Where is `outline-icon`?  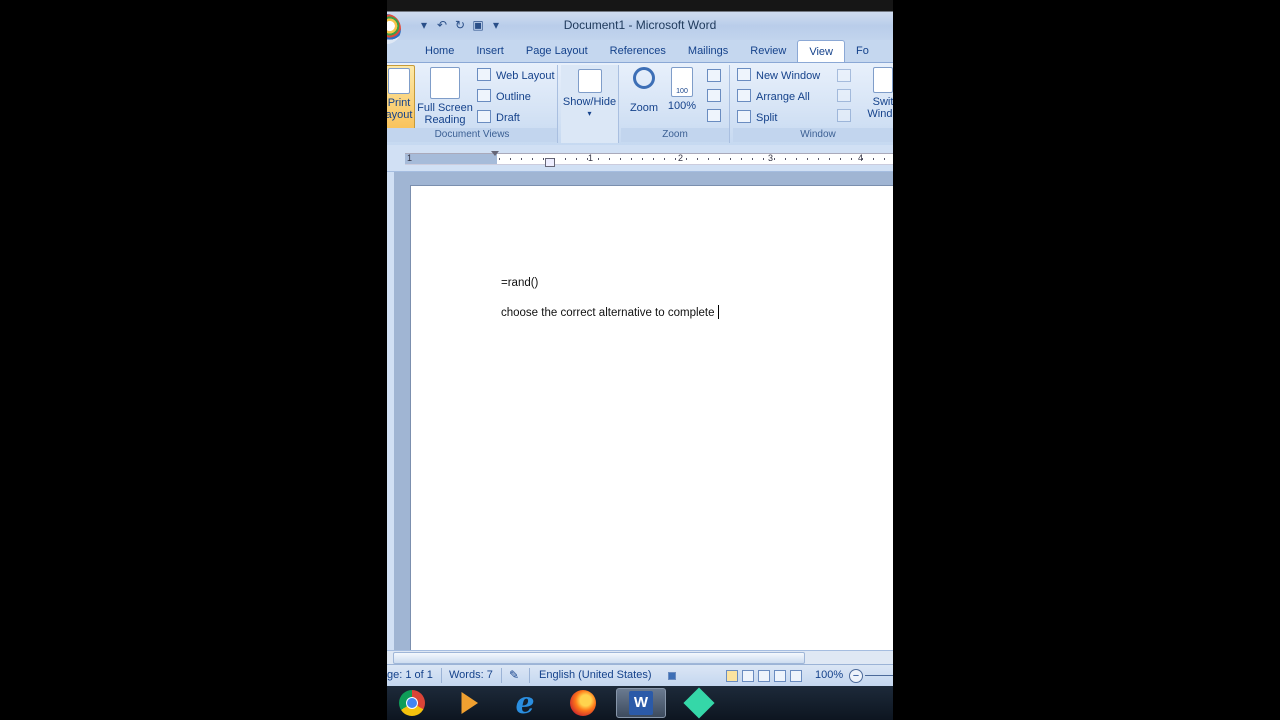
outline-icon is located at coordinates (484, 95).